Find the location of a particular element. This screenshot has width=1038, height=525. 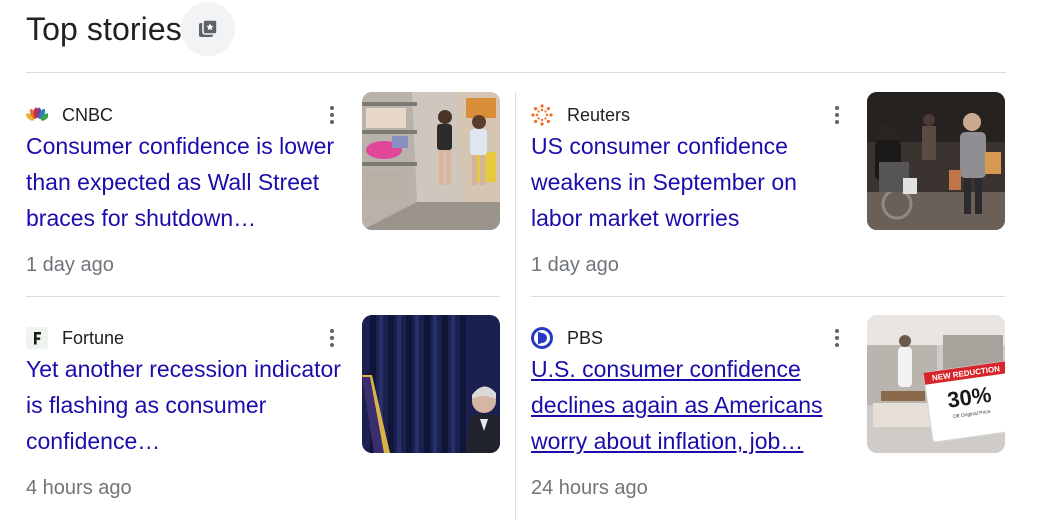

story-source: Fortune is located at coordinates (75, 338).